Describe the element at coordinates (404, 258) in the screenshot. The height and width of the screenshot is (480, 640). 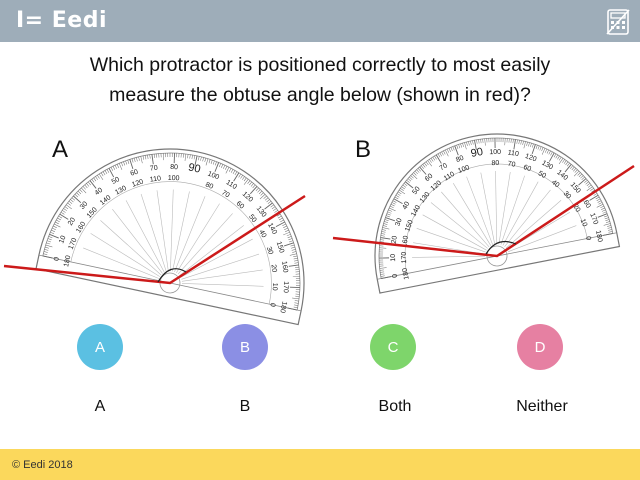
I see `protractor-b-inner-label: 170` at that location.